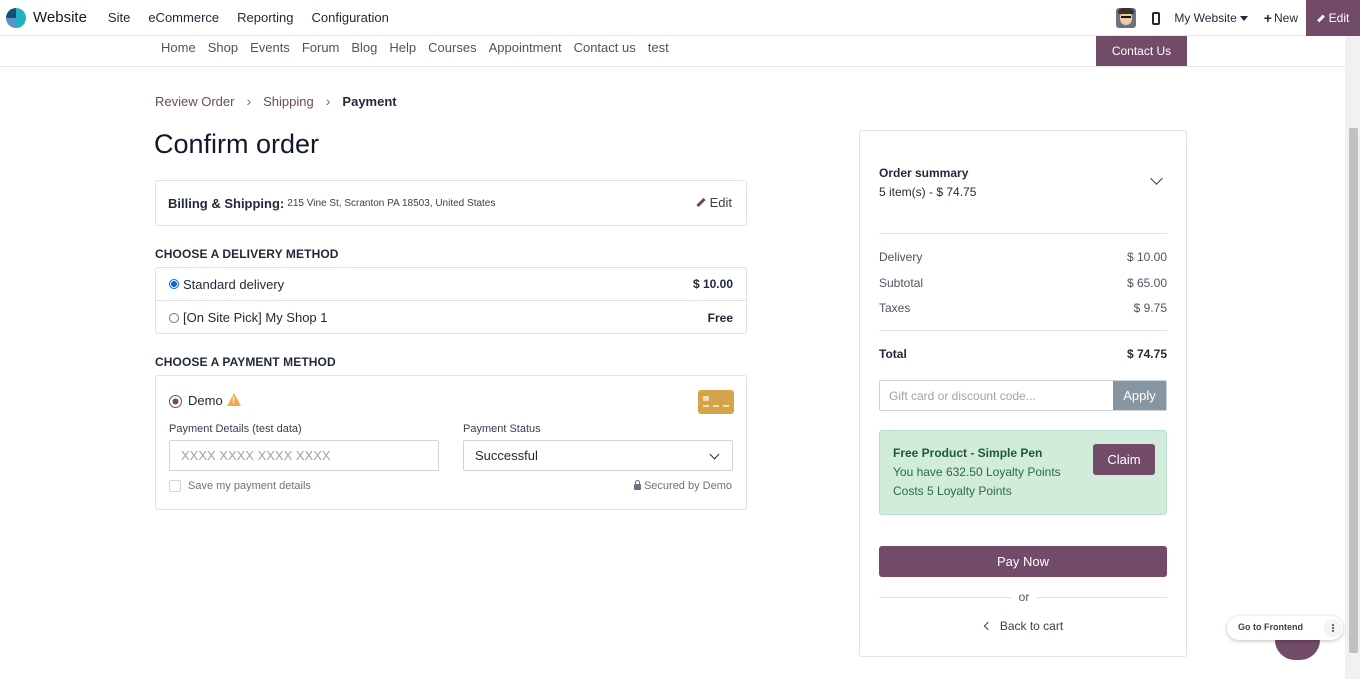  What do you see at coordinates (234, 284) in the screenshot?
I see `delivery-option-name: Standard delivery` at bounding box center [234, 284].